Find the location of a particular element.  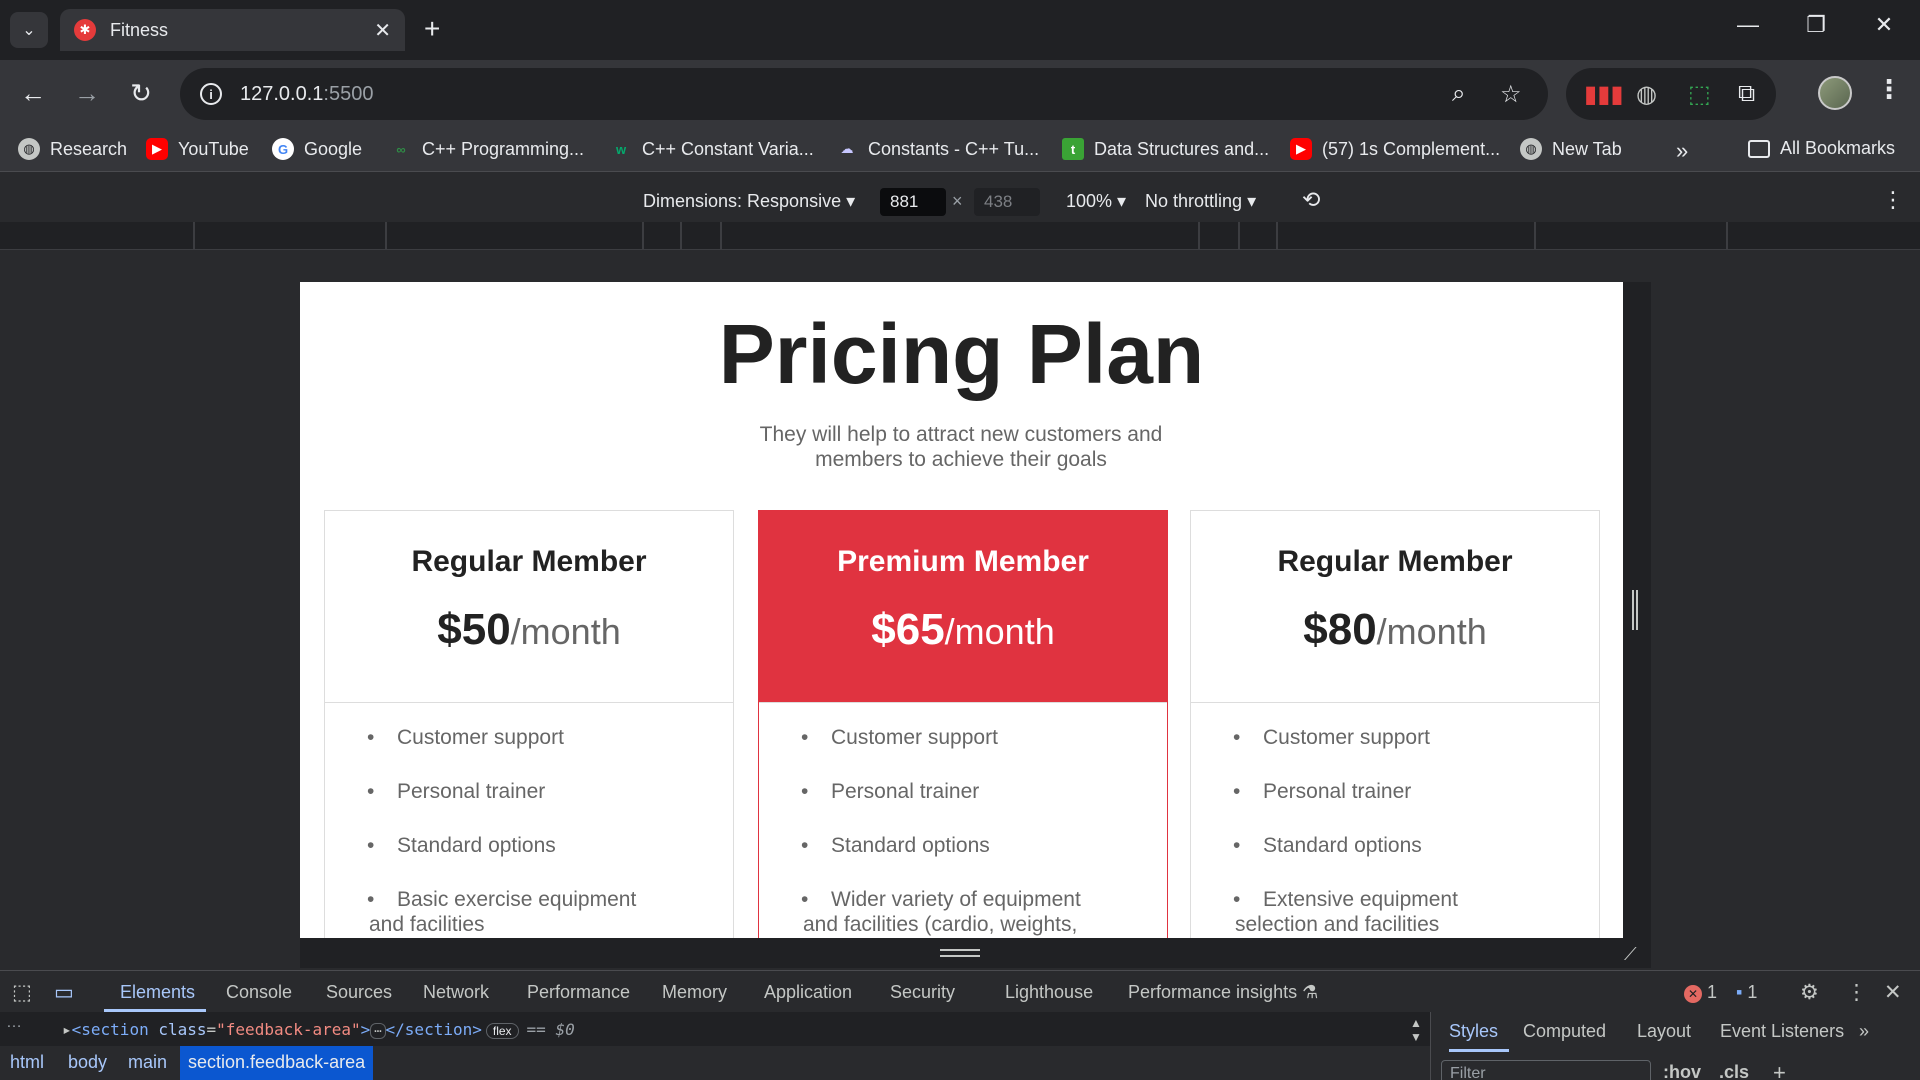

new-tab-button: + is located at coordinates (432, 29).